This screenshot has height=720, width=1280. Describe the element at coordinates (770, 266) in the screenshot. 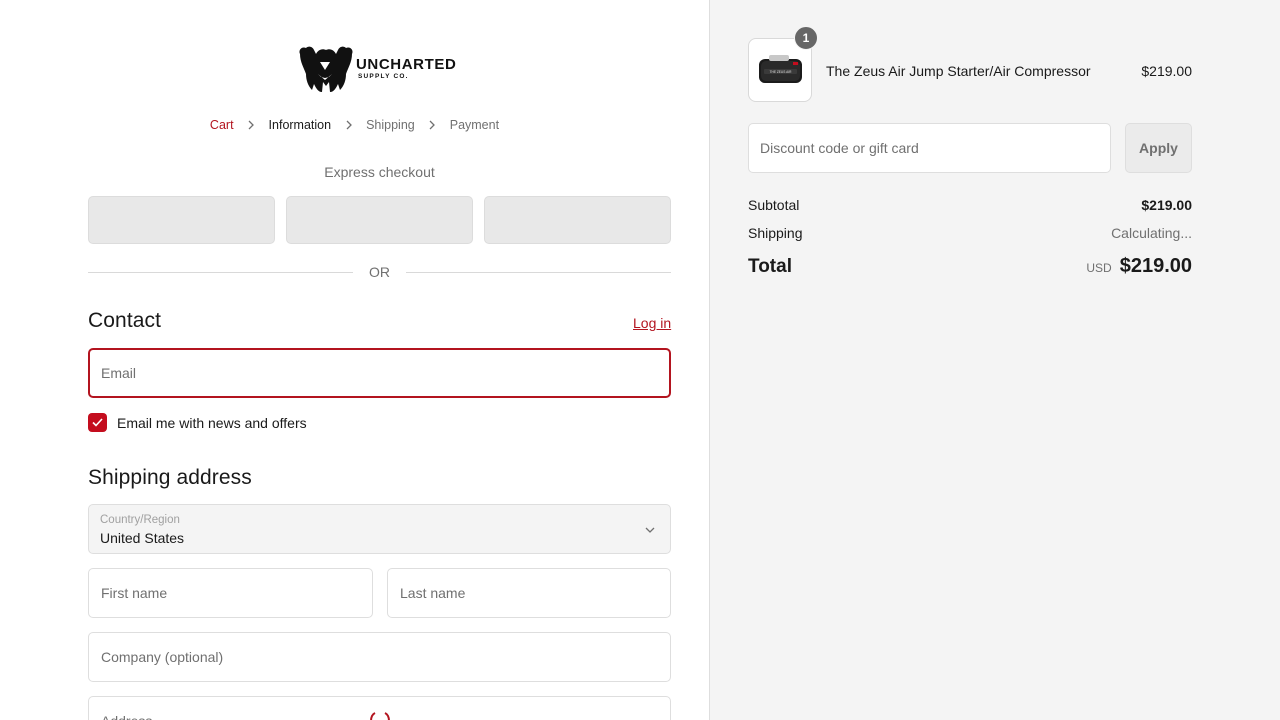

I see `total-label: Total` at that location.